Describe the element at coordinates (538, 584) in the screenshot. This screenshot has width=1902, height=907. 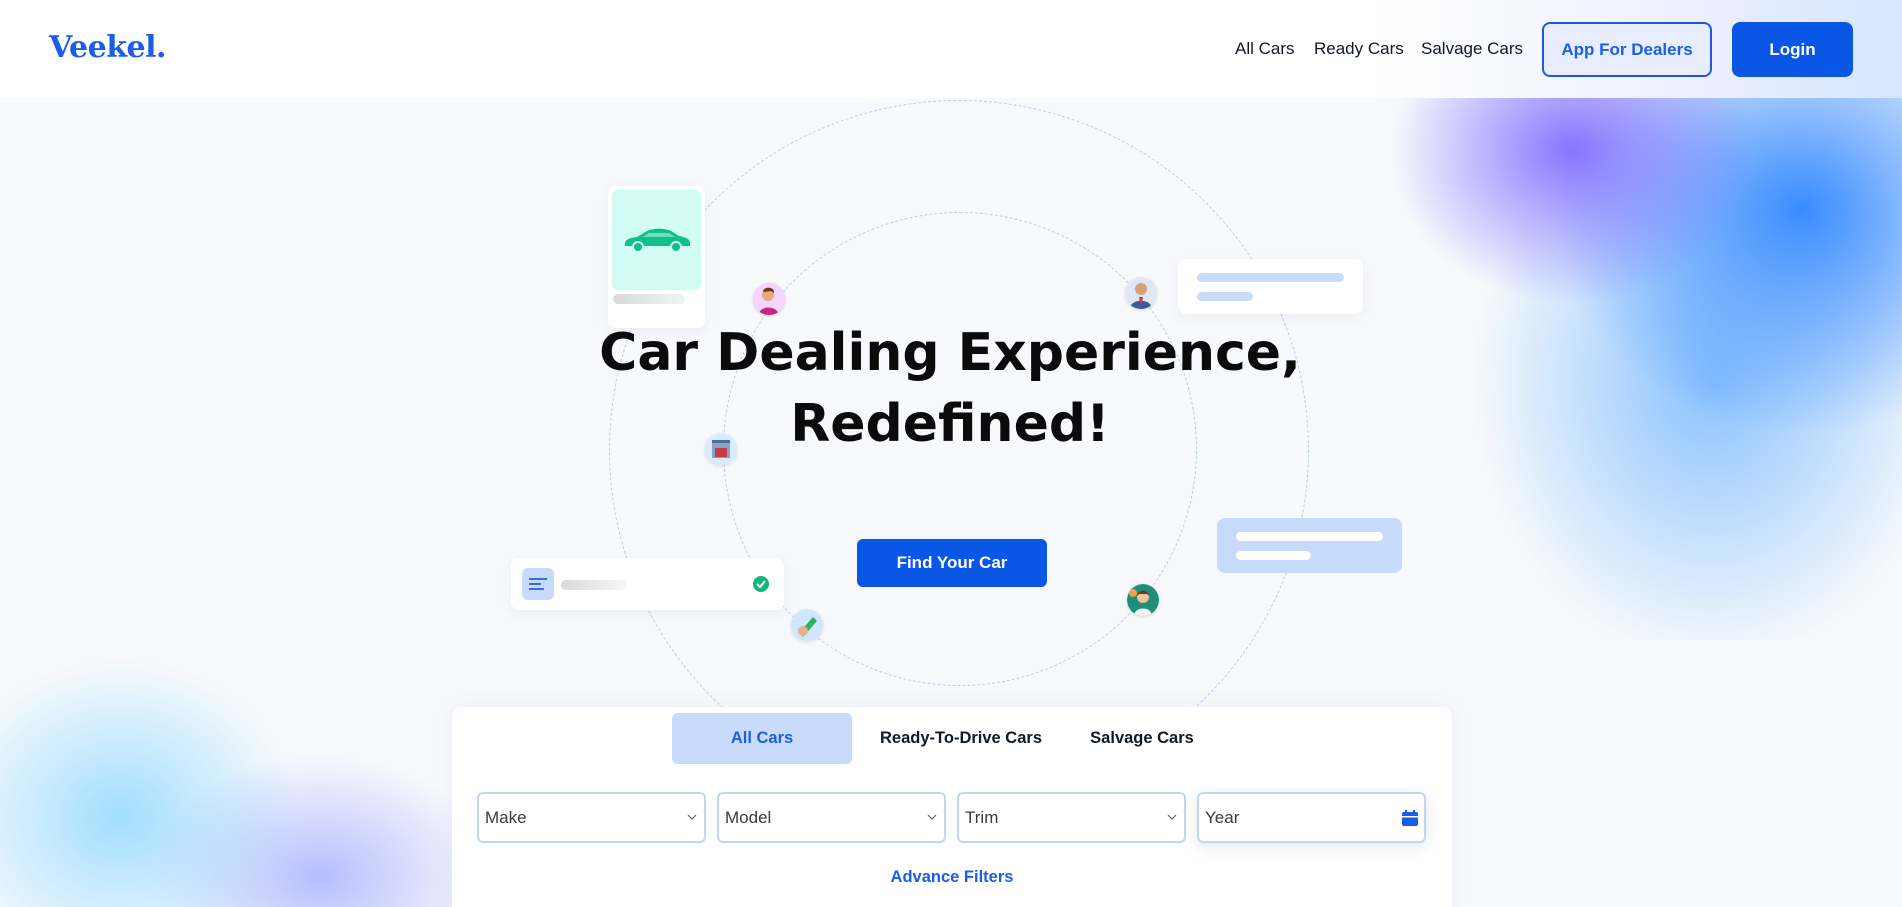
I see `list-icon` at that location.